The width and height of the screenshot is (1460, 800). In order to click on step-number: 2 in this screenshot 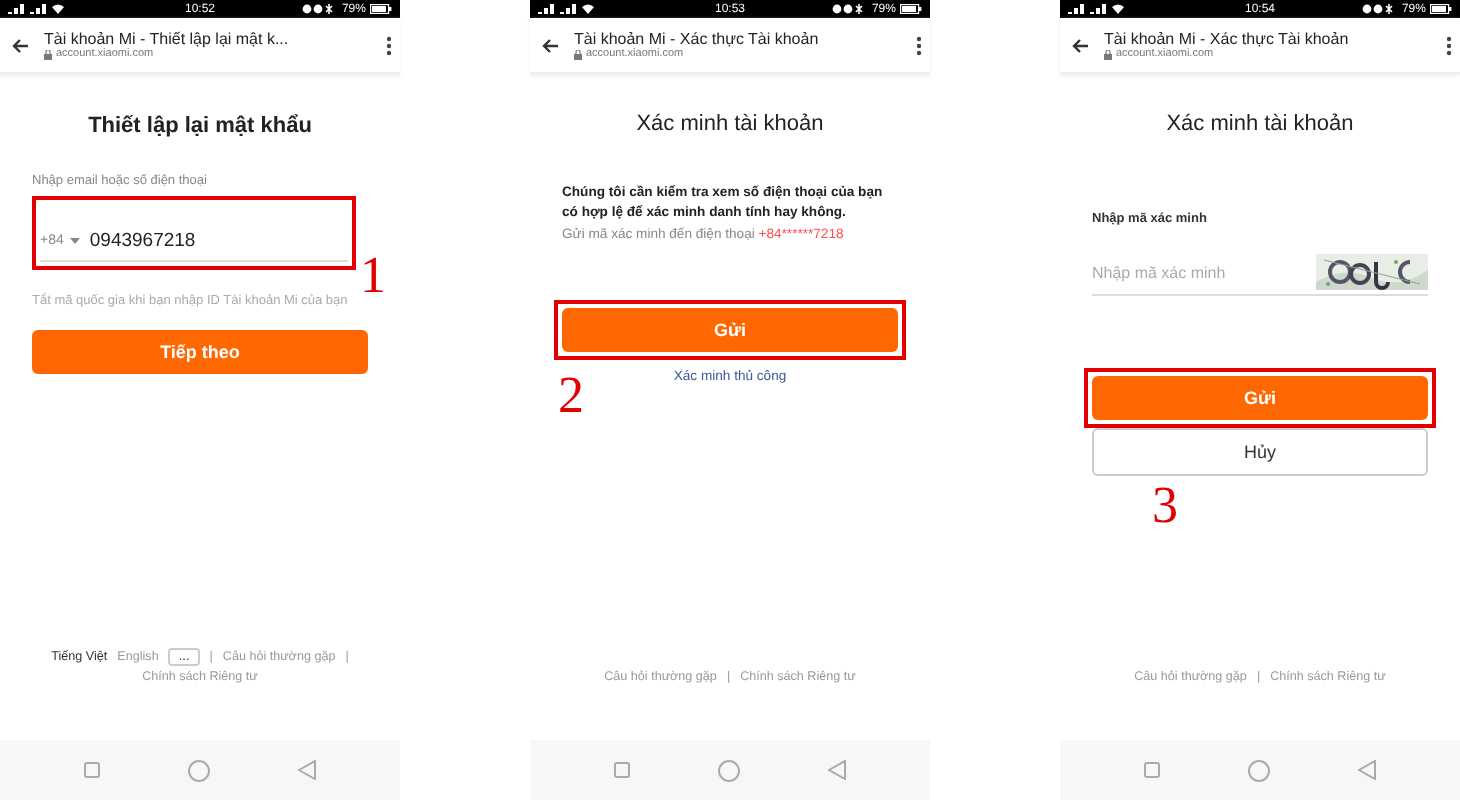, I will do `click(571, 396)`.